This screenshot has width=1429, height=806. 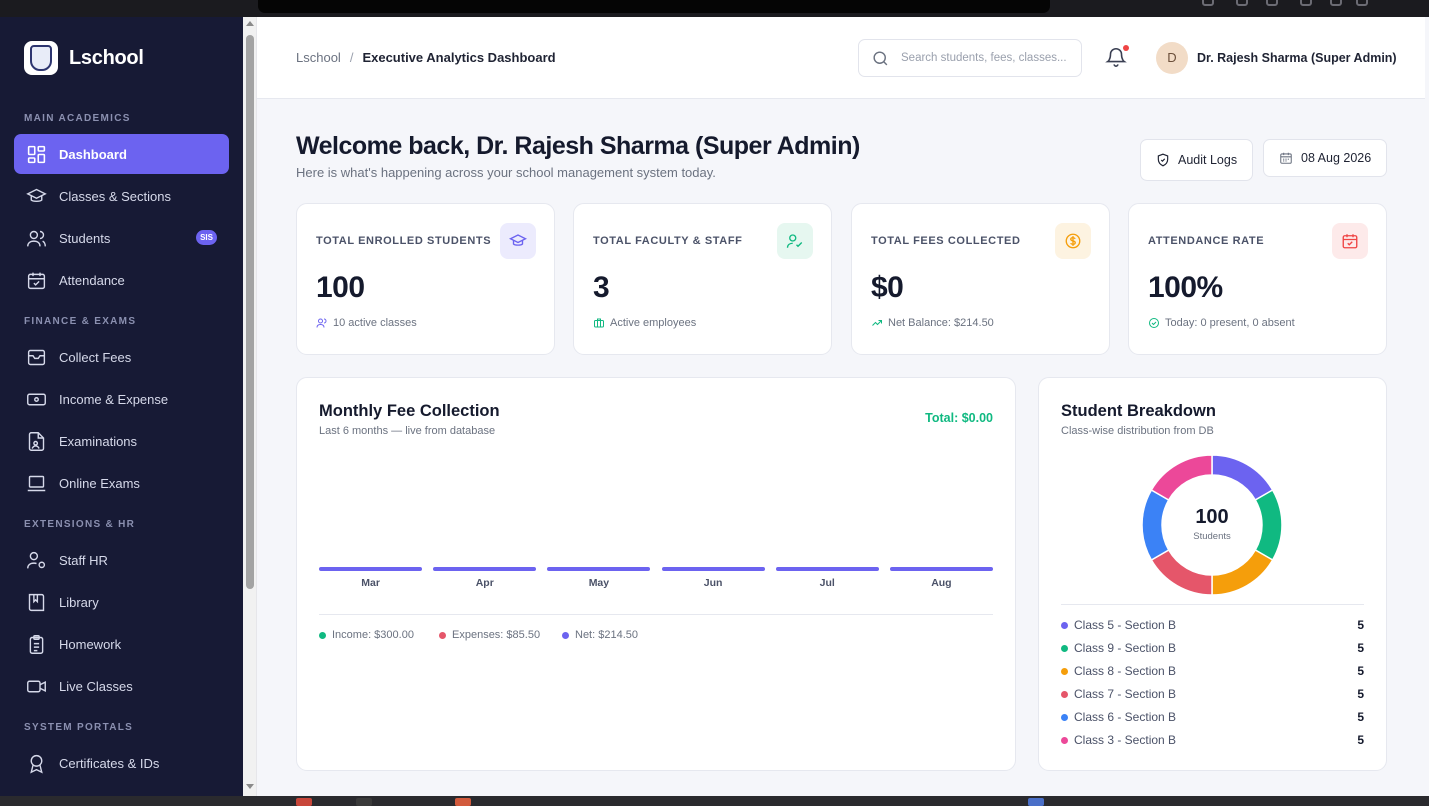 I want to click on trending-up-icon, so click(x=877, y=323).